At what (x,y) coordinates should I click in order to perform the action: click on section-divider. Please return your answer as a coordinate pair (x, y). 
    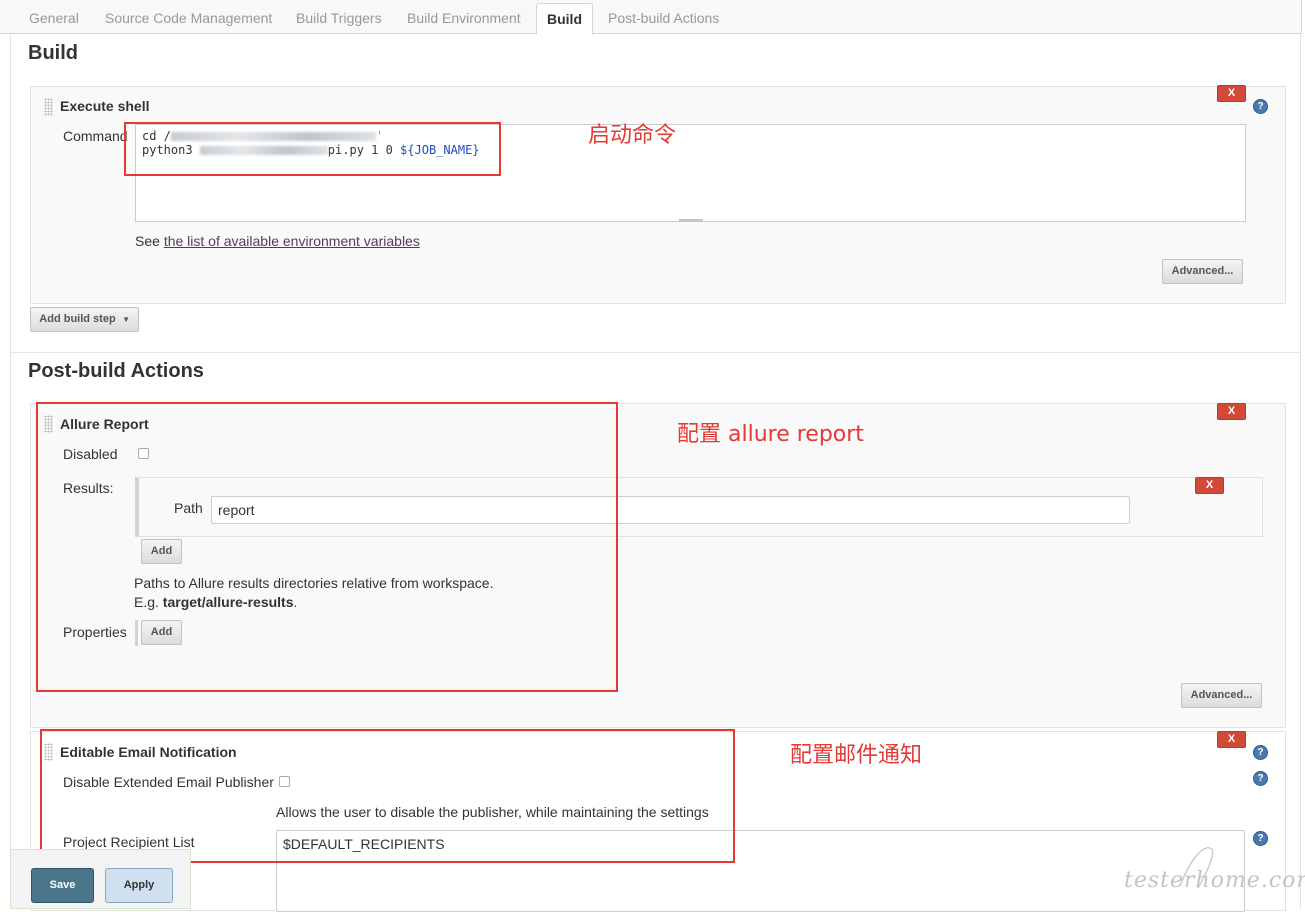
    Looking at the image, I should click on (655, 352).